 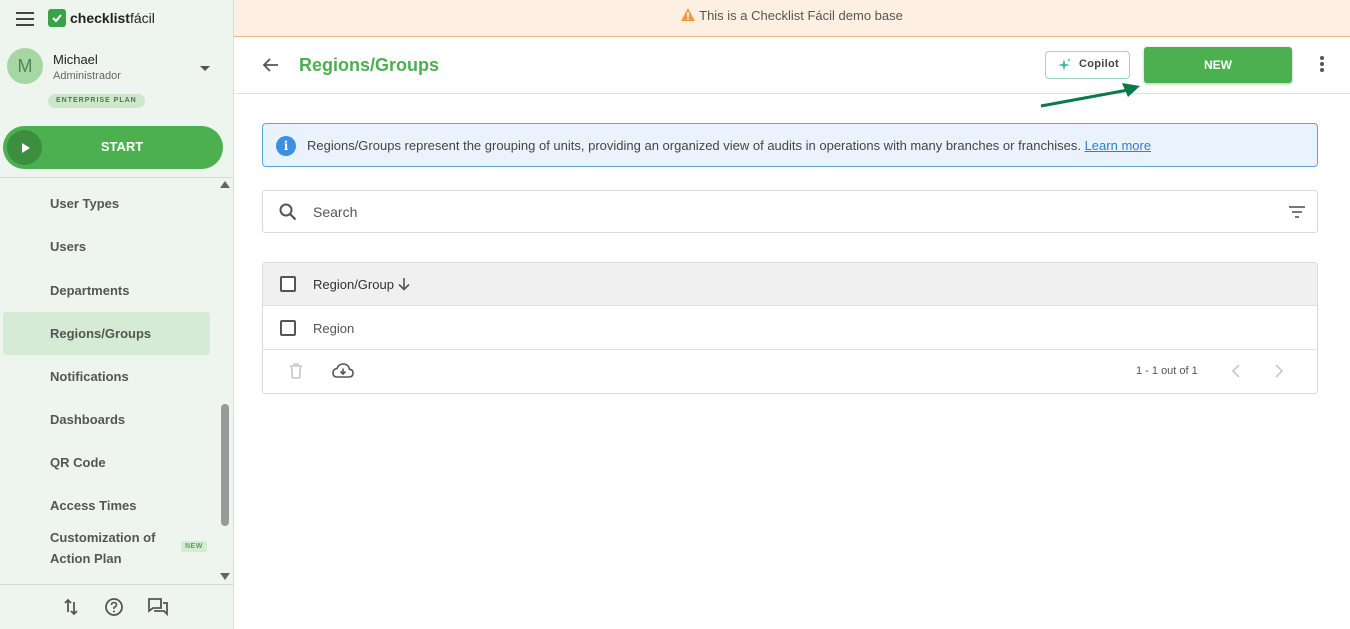 I want to click on banner-text: This is a Checklist Fácil demo base, so click(x=801, y=15).